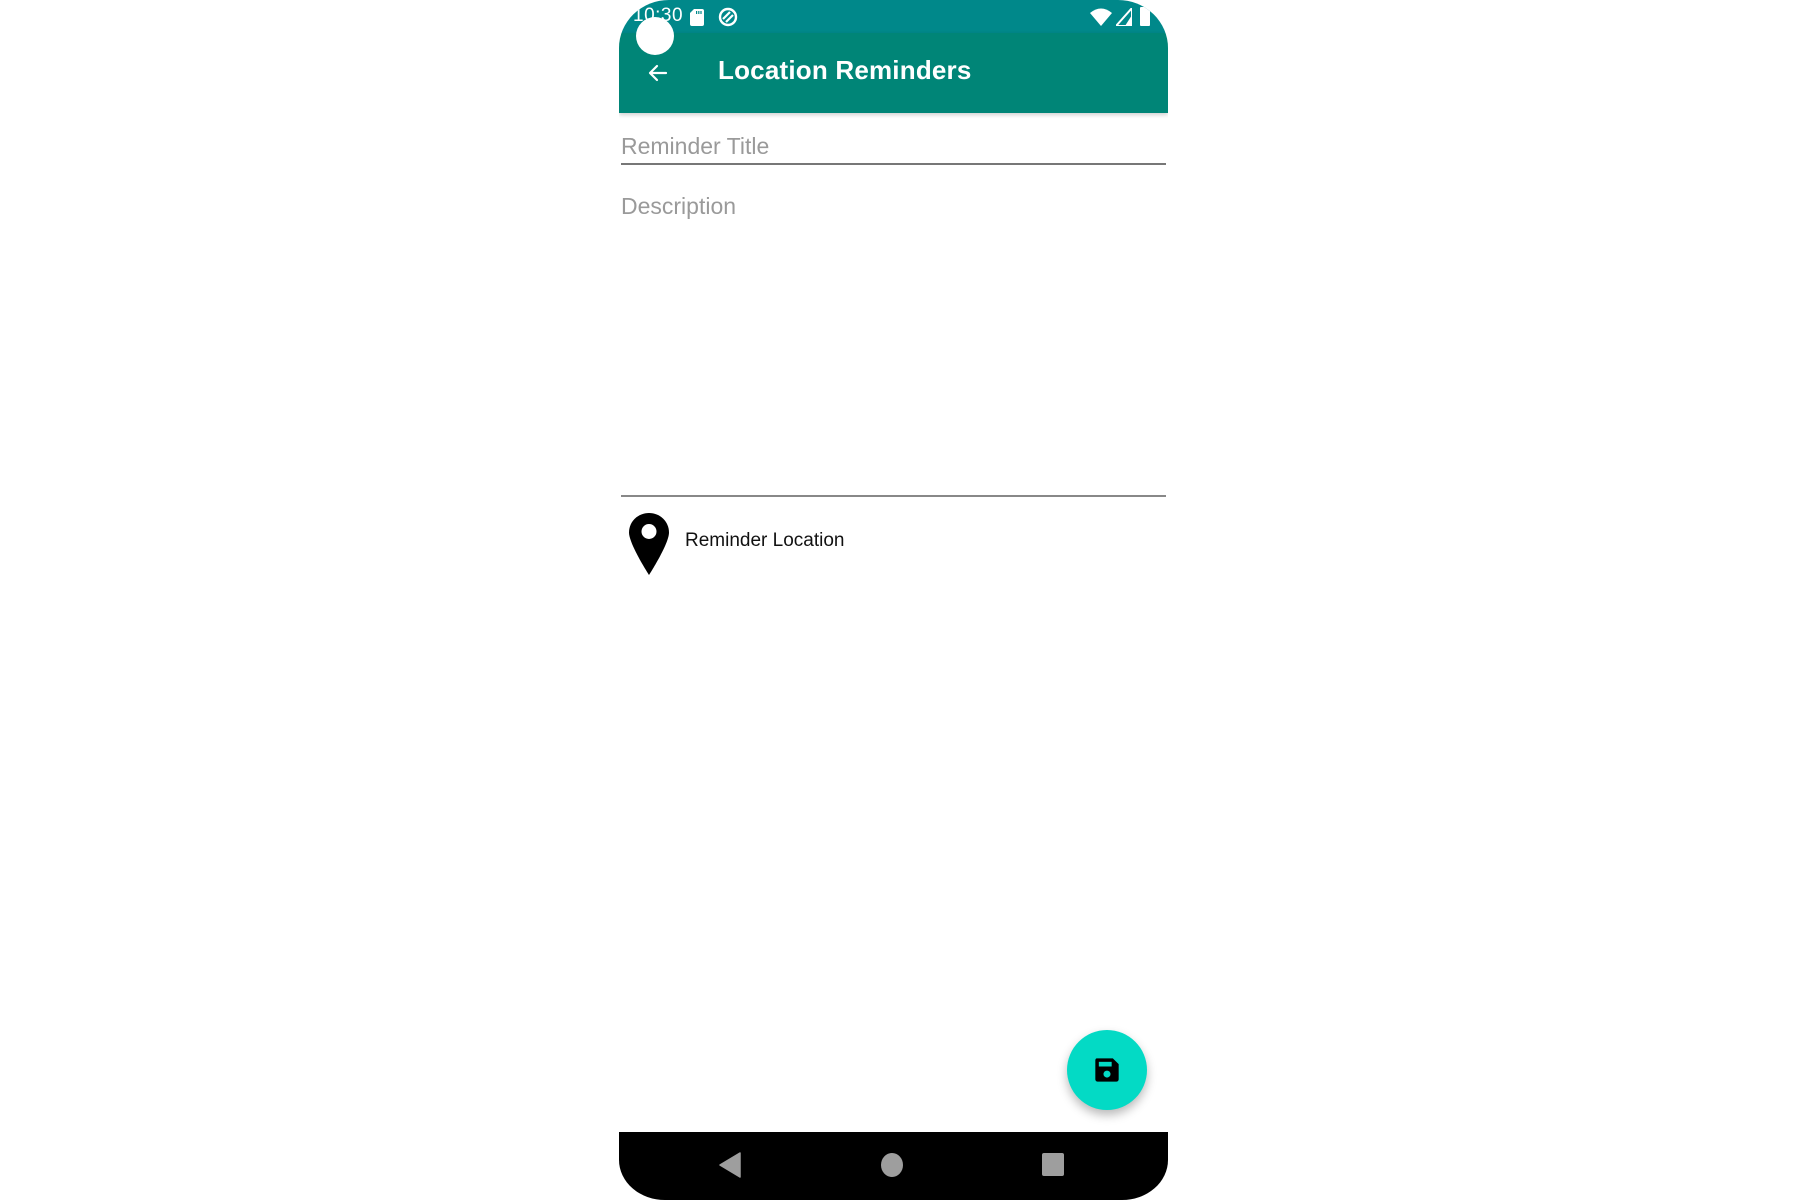 The width and height of the screenshot is (1800, 1200). Describe the element at coordinates (1124, 17) in the screenshot. I see `signal-icon` at that location.